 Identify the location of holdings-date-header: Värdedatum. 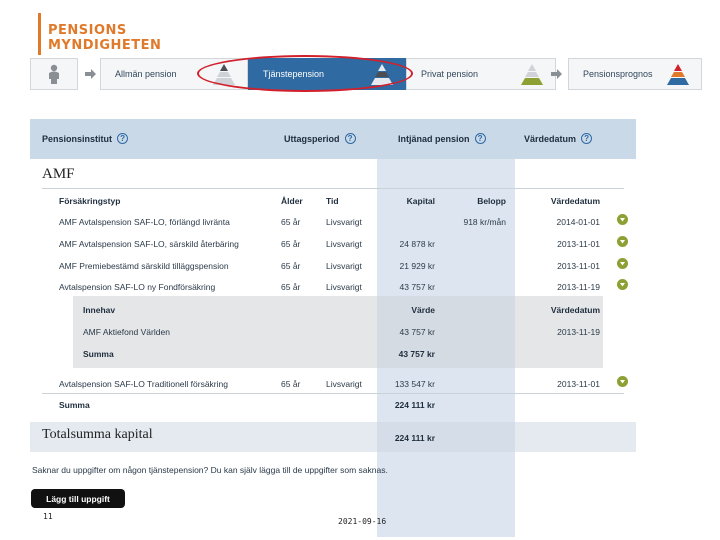
(575, 310).